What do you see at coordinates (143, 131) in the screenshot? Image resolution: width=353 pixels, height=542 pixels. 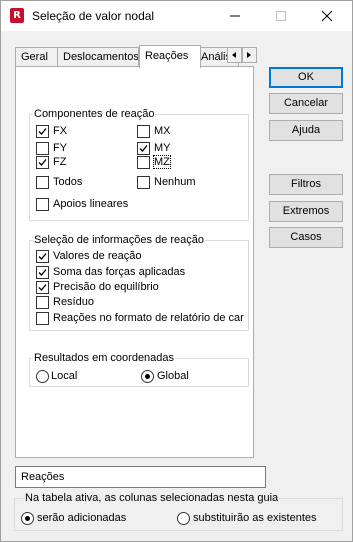 I see `checkbox-mx` at bounding box center [143, 131].